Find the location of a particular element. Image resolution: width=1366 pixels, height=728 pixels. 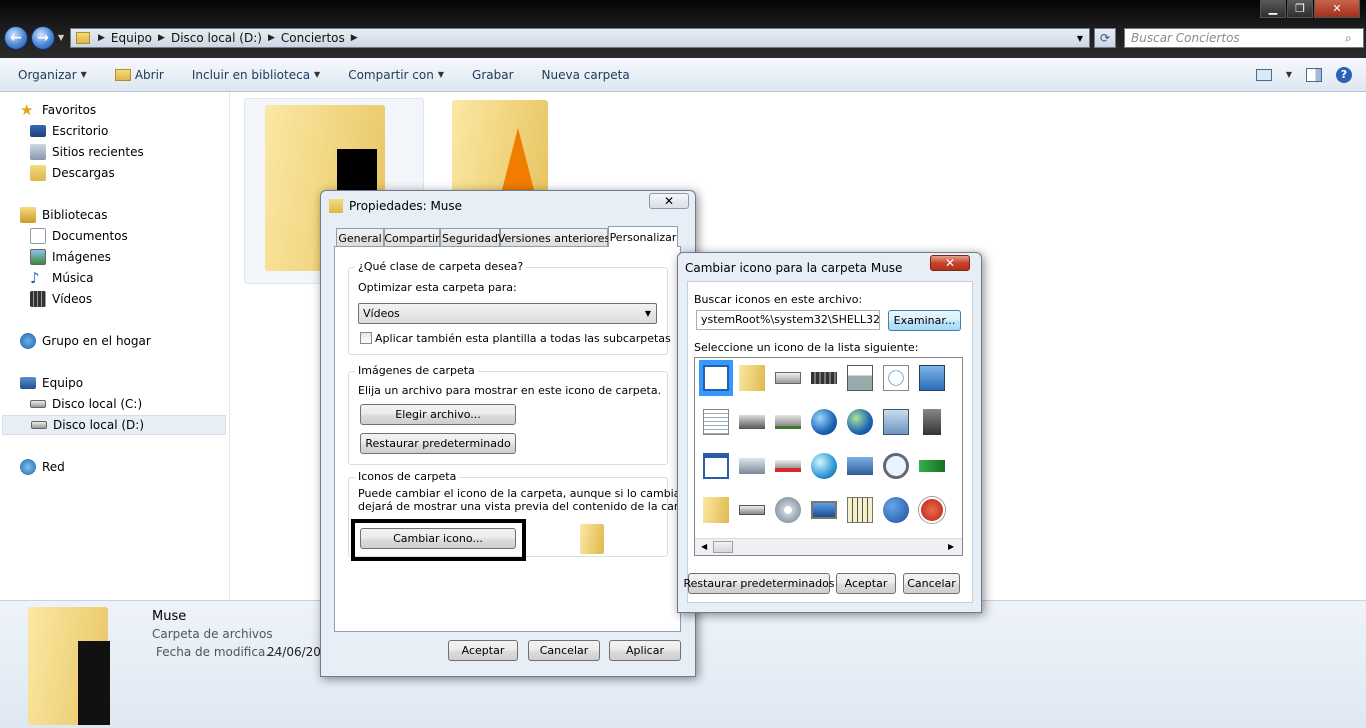

properties-ok-button: Aceptar is located at coordinates (483, 650).